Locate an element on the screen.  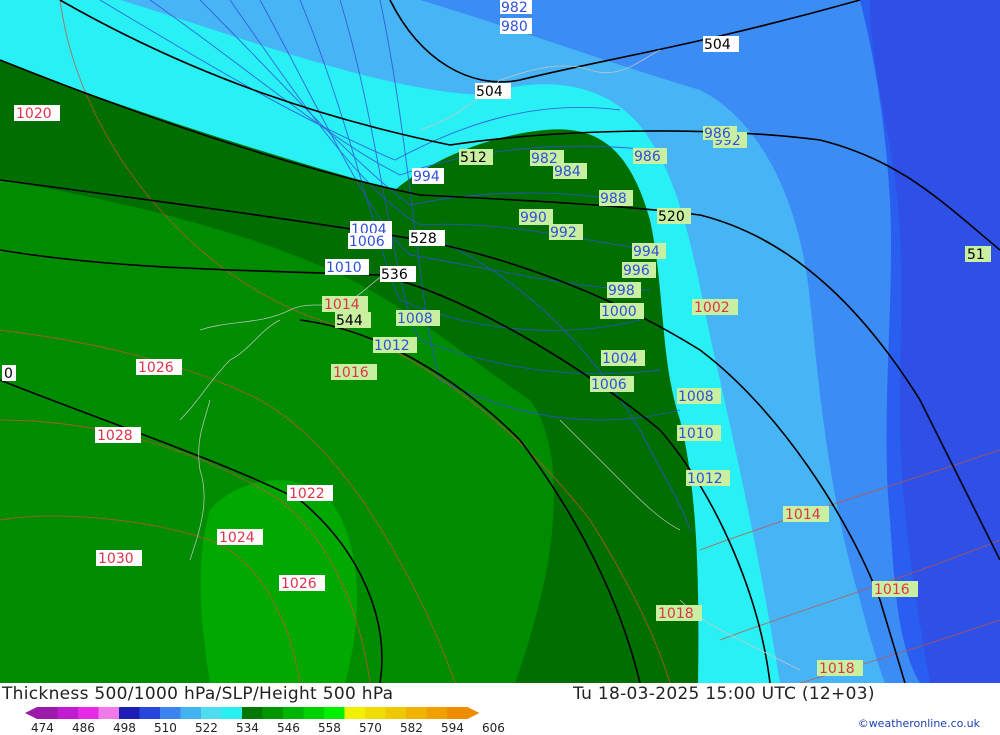
height-label: 512 is located at coordinates (476, 157).